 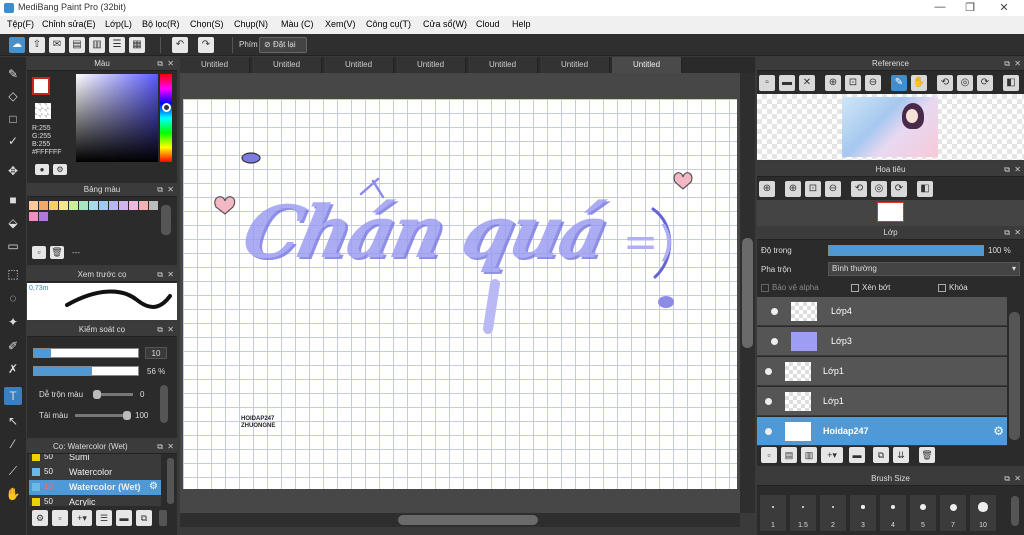 What do you see at coordinates (13, 322) in the screenshot?
I see `magic-wand-tool-icon: ✦` at bounding box center [13, 322].